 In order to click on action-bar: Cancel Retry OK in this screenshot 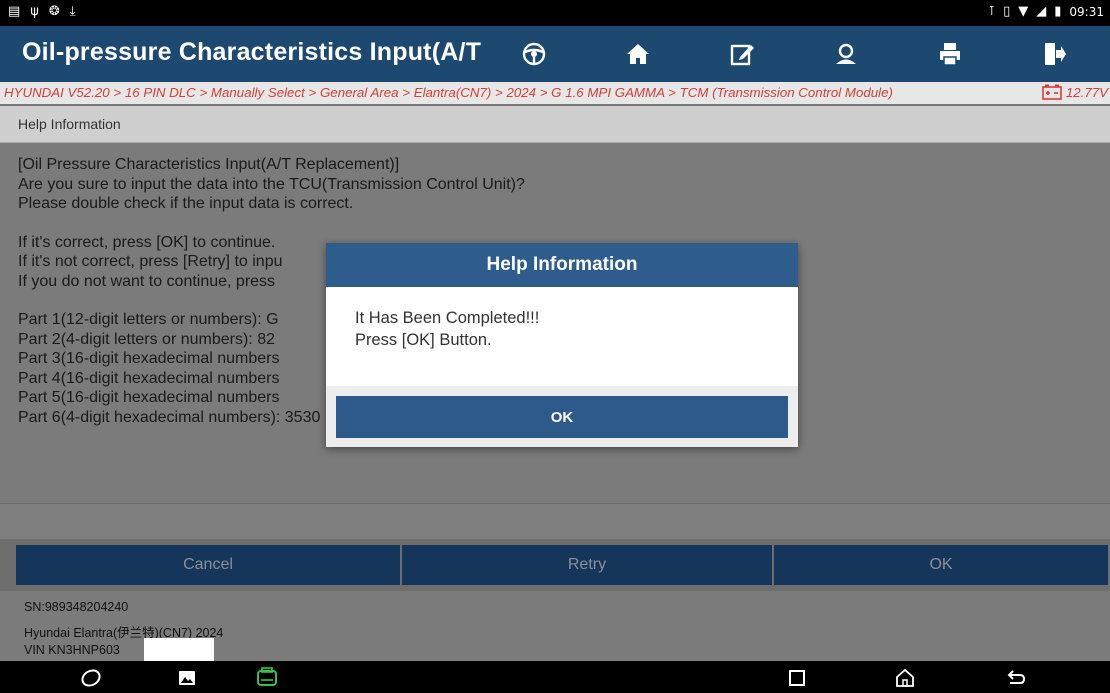, I will do `click(555, 565)`.